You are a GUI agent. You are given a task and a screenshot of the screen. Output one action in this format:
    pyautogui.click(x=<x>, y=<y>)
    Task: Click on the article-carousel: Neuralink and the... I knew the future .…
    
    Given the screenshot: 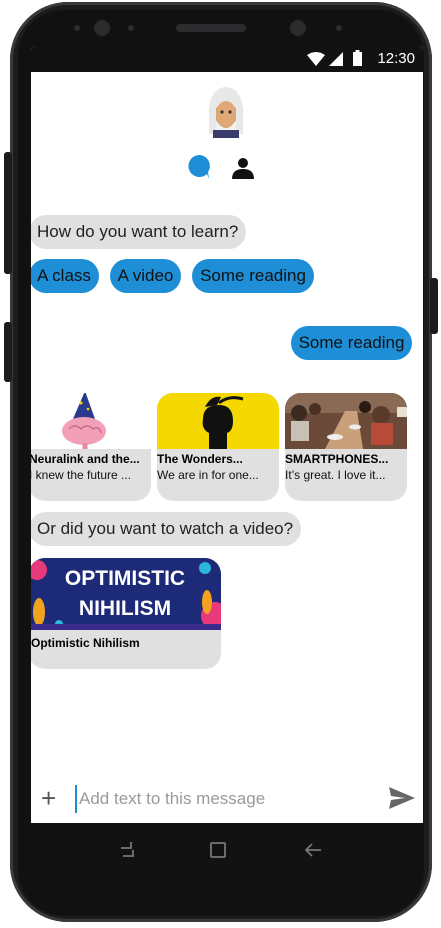 What is the action you would take?
    pyautogui.click(x=227, y=447)
    